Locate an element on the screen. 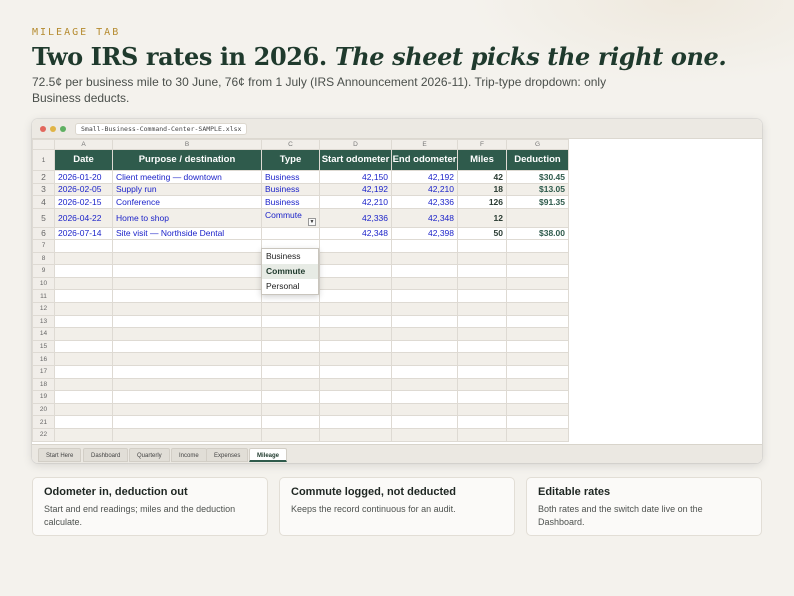  header-cell-purpose: Purpose / destination is located at coordinates (187, 160).